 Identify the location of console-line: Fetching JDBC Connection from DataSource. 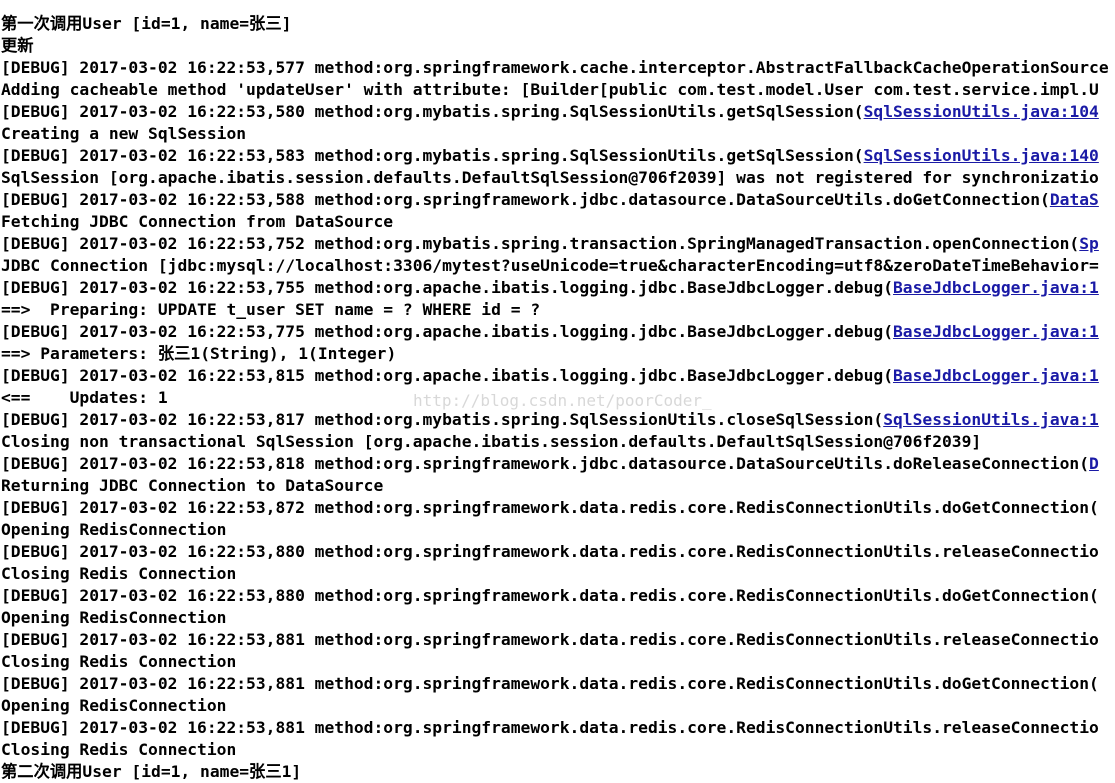
(558, 222).